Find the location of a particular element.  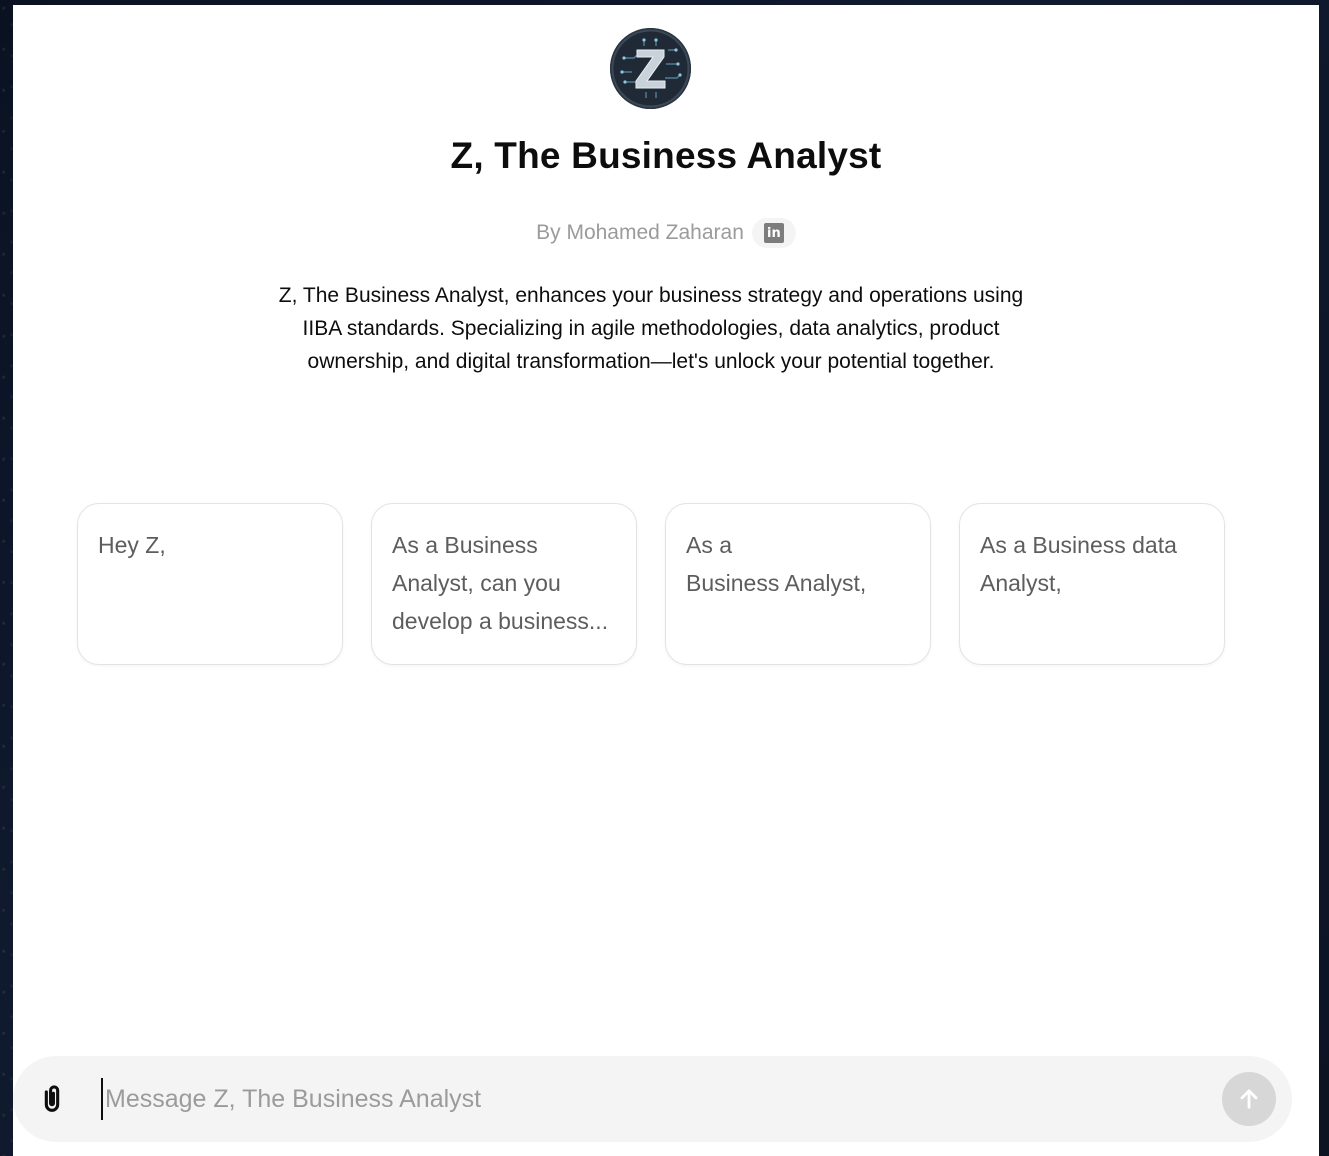

z-circuit-logo-icon is located at coordinates (650, 68).